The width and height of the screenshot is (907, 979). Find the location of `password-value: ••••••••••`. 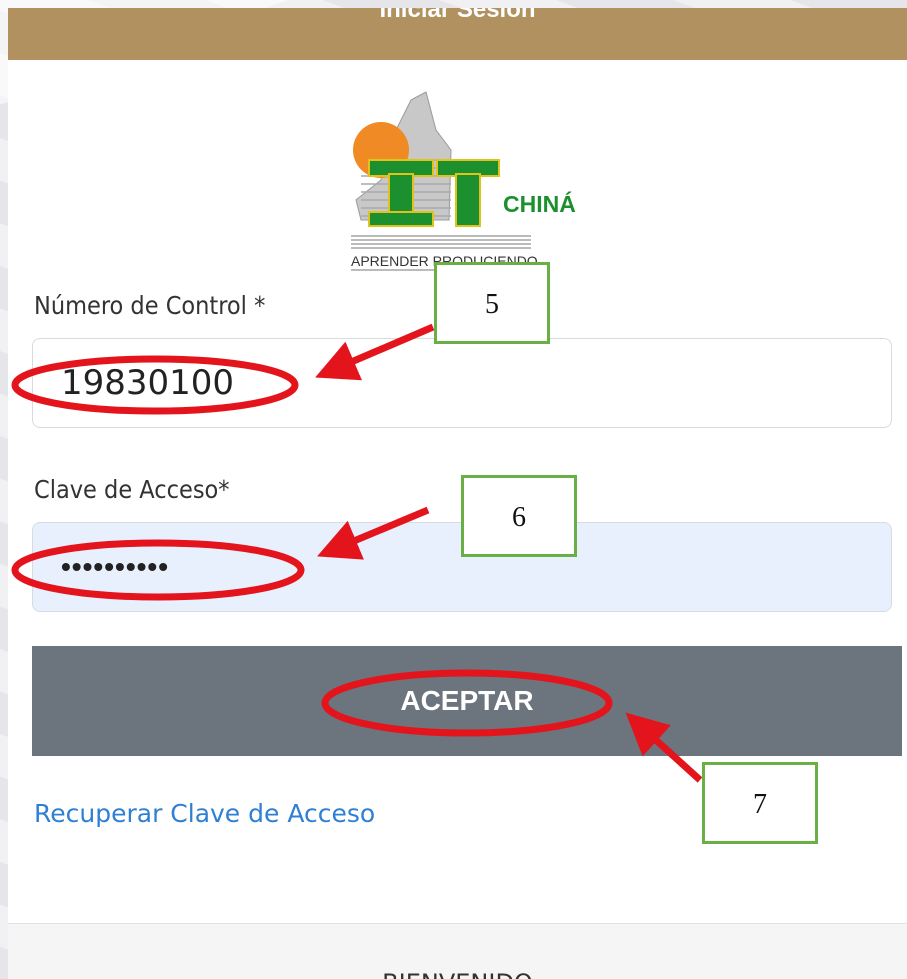

password-value: •••••••••• is located at coordinates (115, 566).